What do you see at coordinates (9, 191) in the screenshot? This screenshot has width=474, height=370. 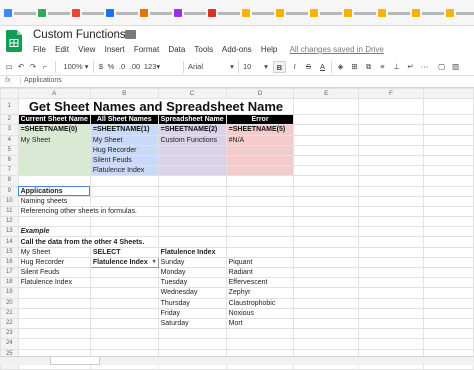 I see `row-header: 9` at bounding box center [9, 191].